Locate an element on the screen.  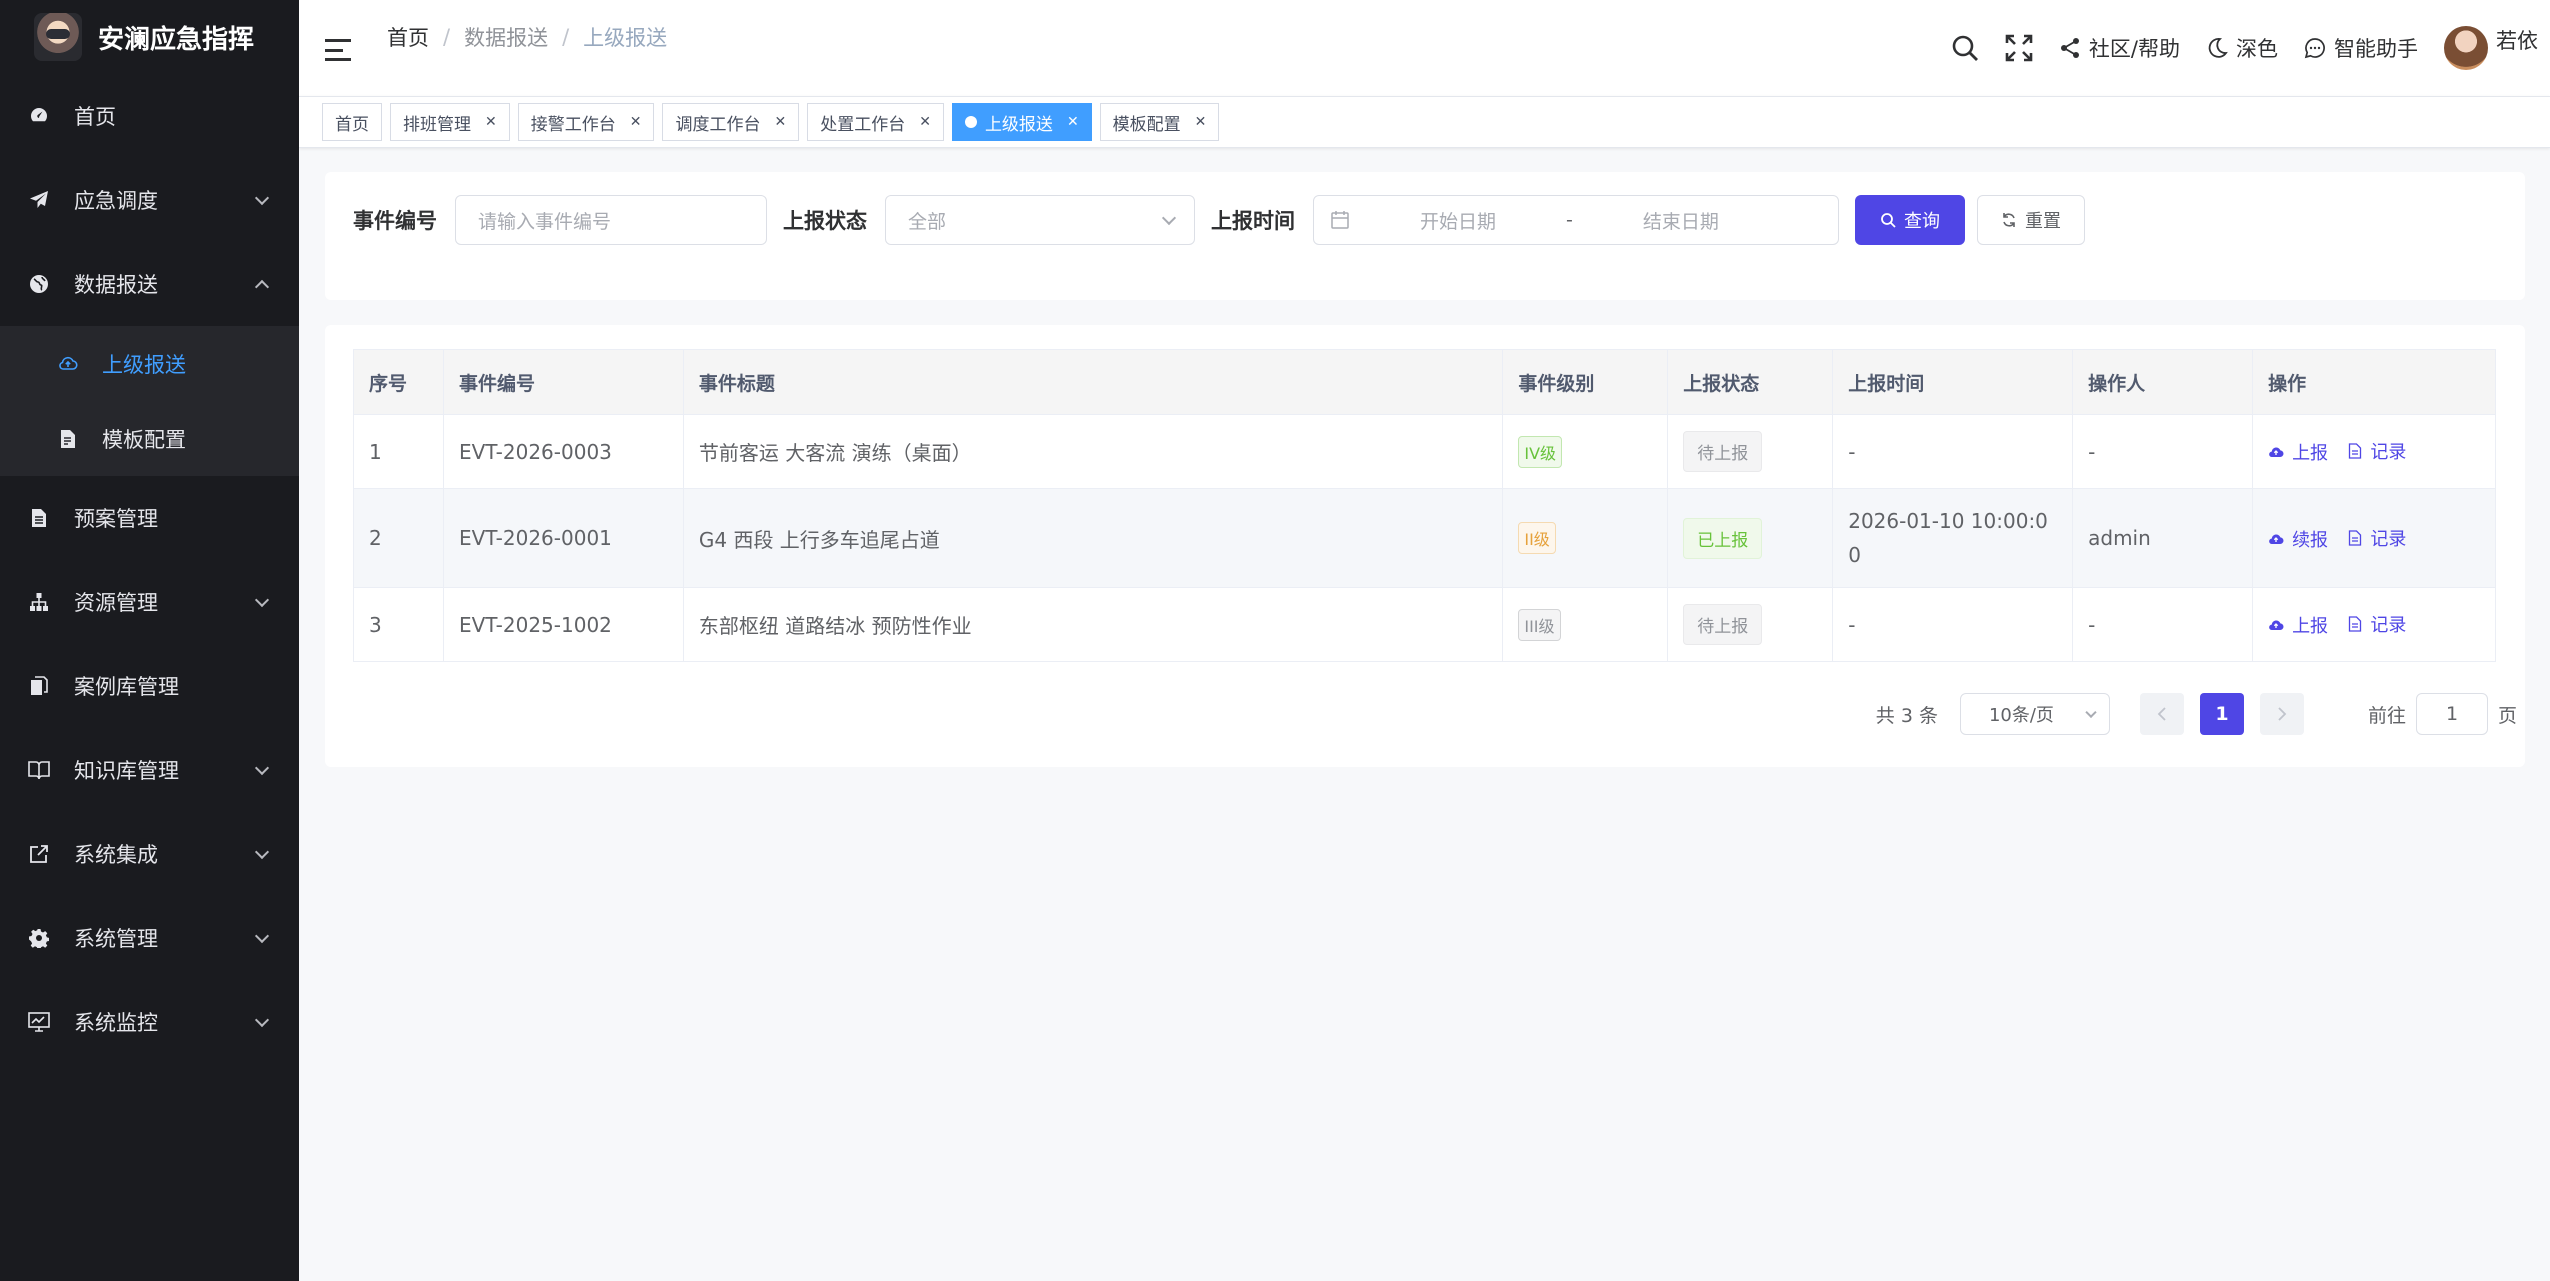
breadcrumb-home: 首页 is located at coordinates (408, 37).